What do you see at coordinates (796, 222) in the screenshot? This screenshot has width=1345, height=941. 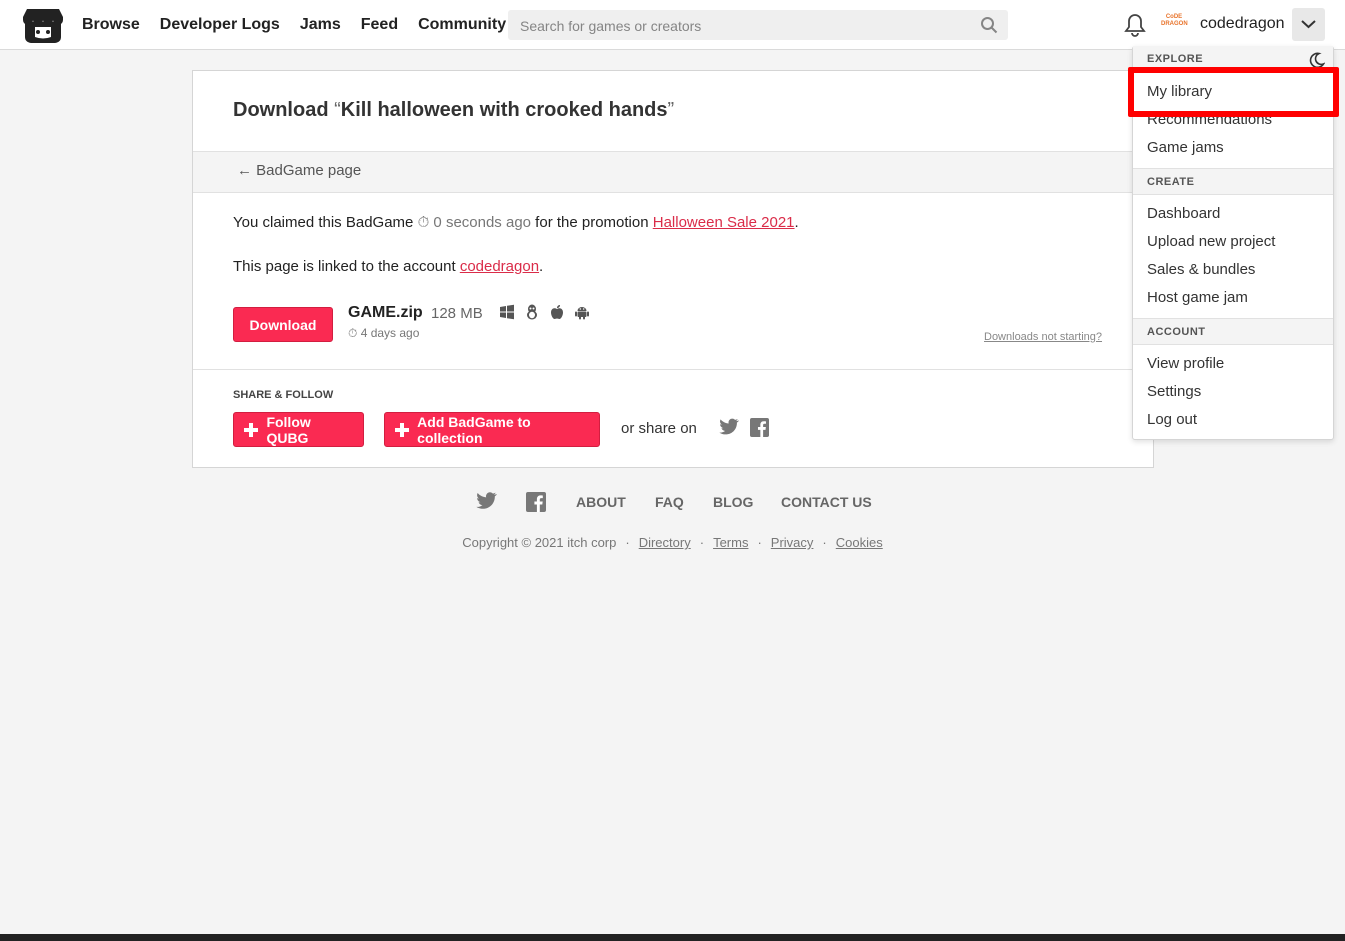 I see `claim-period: .` at bounding box center [796, 222].